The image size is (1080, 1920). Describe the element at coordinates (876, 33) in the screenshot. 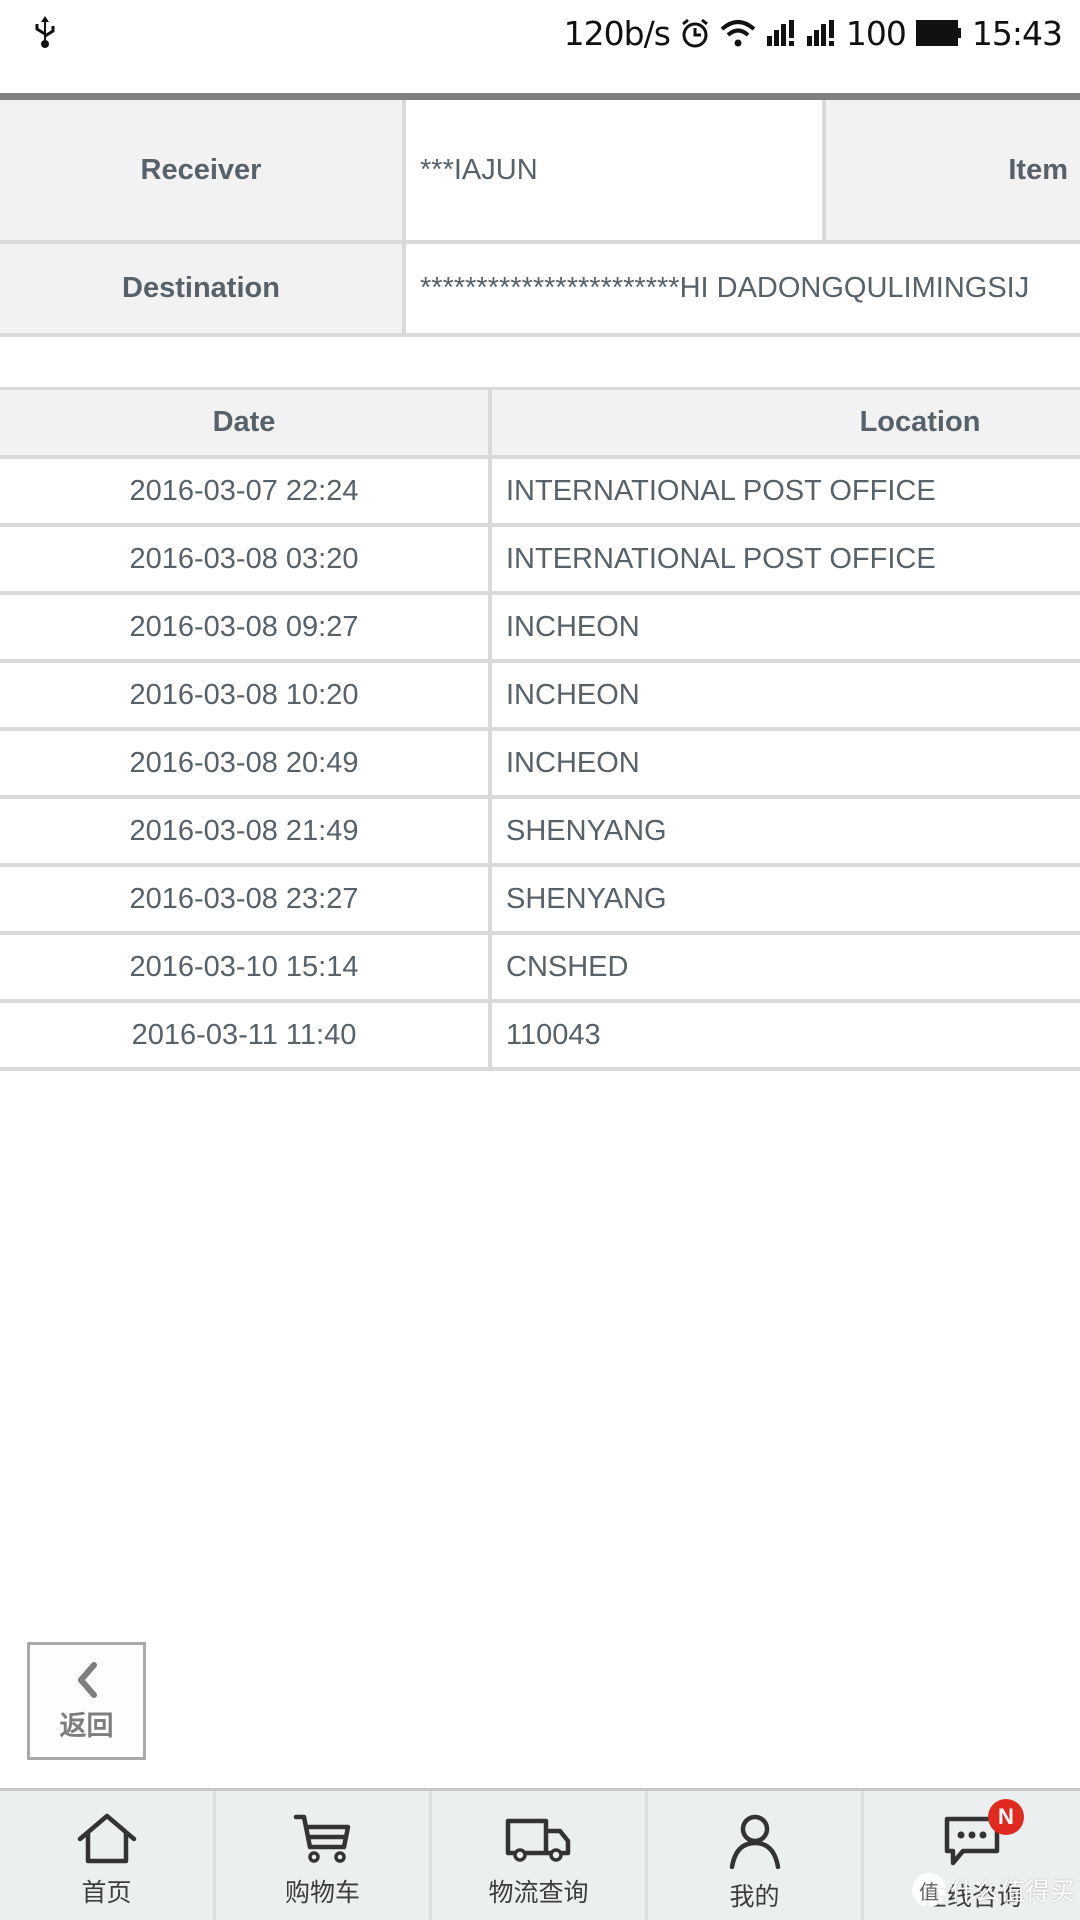

I see `battery-level: 100` at that location.